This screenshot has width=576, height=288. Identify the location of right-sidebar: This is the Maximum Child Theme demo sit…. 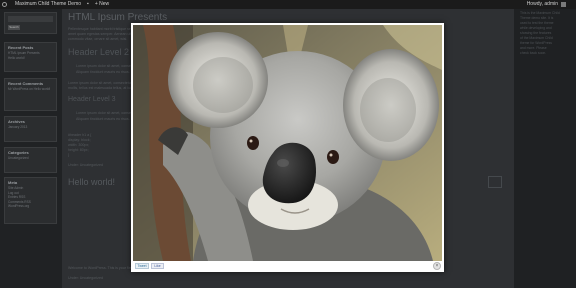
(545, 148).